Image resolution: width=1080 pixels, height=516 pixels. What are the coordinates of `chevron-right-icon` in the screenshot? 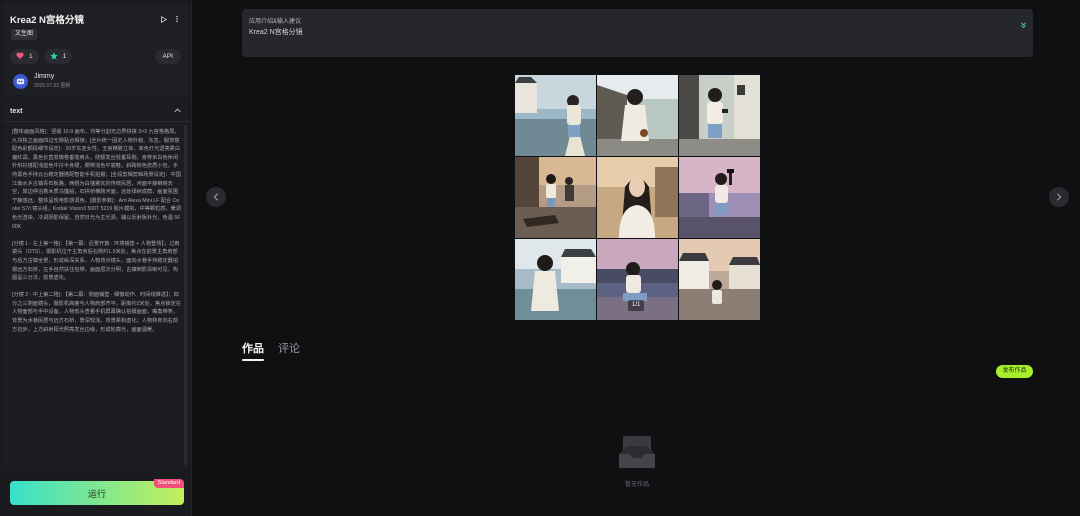 It's located at (1059, 197).